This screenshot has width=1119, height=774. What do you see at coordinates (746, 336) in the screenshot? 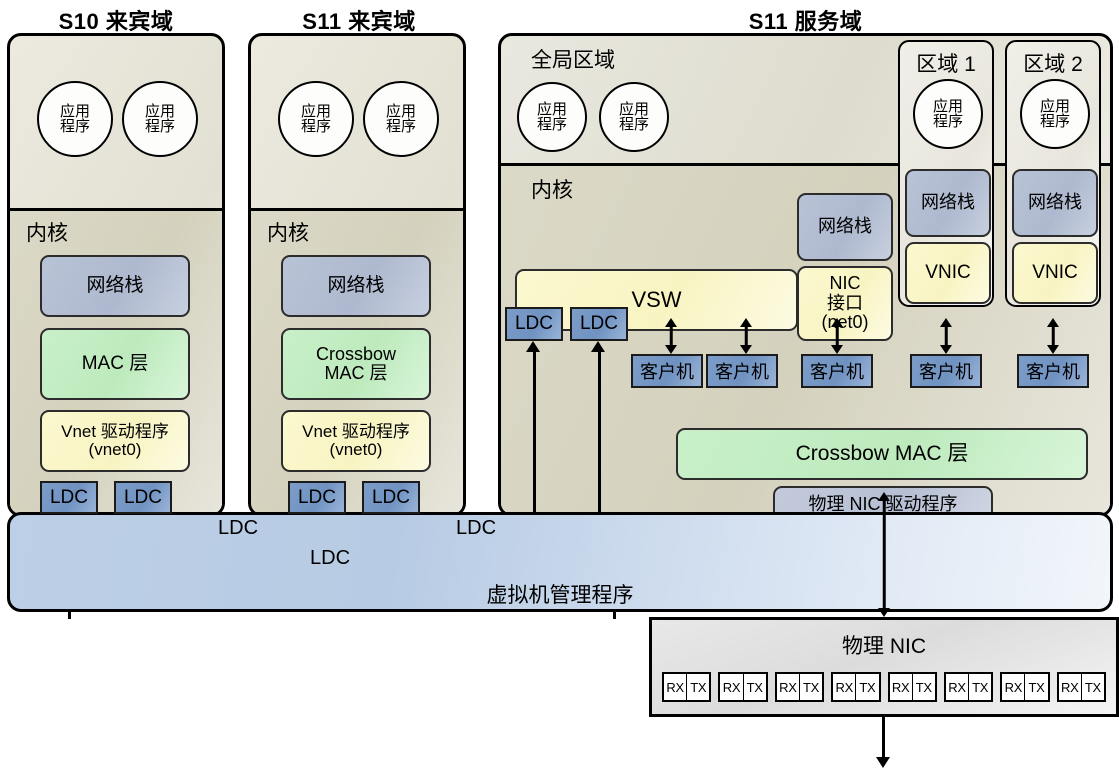
I see `double-arrow-vsw-client2` at bounding box center [746, 336].